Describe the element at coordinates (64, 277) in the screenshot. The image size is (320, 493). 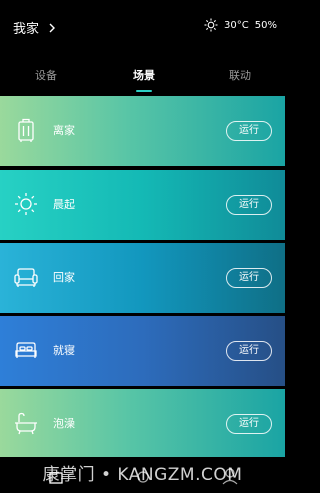
I see `scene-label: 回家` at that location.